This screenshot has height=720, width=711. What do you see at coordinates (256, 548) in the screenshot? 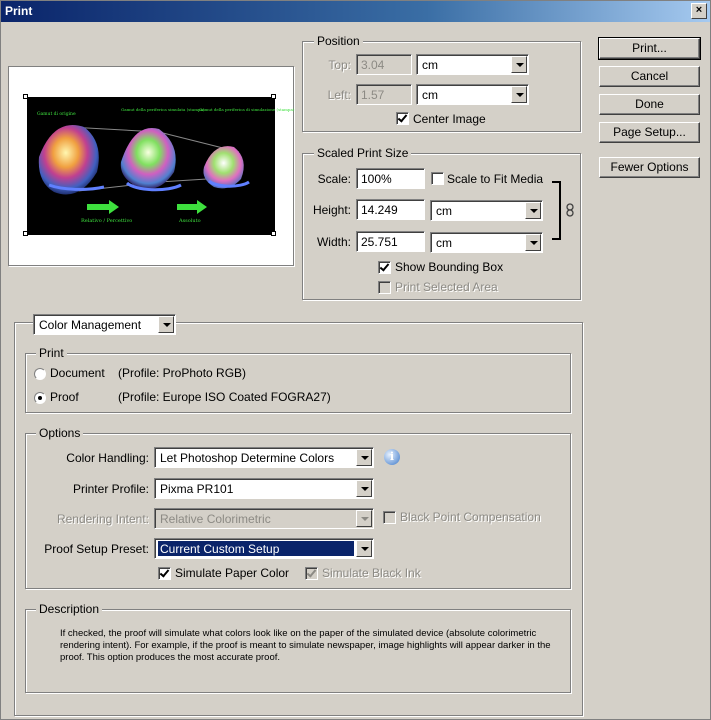
I see `proof-setup-preset-value: Current Custom Setup` at bounding box center [256, 548].